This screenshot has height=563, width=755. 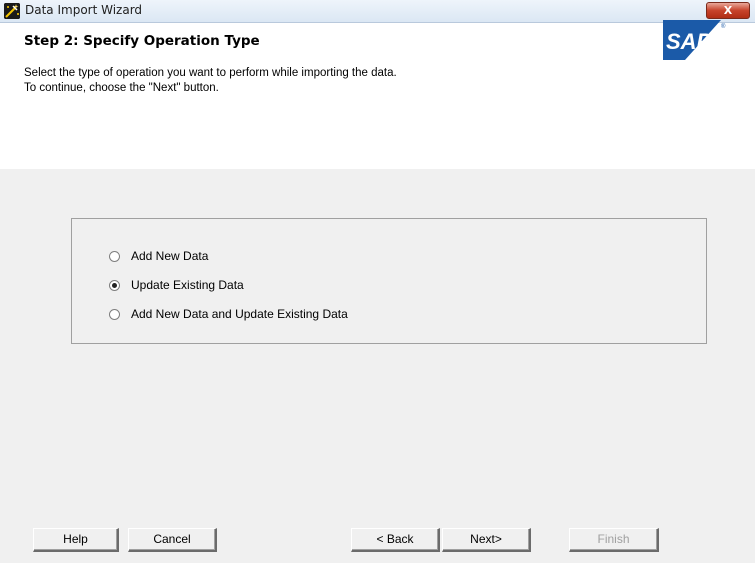 I want to click on radio-update-existing-data, so click(x=114, y=285).